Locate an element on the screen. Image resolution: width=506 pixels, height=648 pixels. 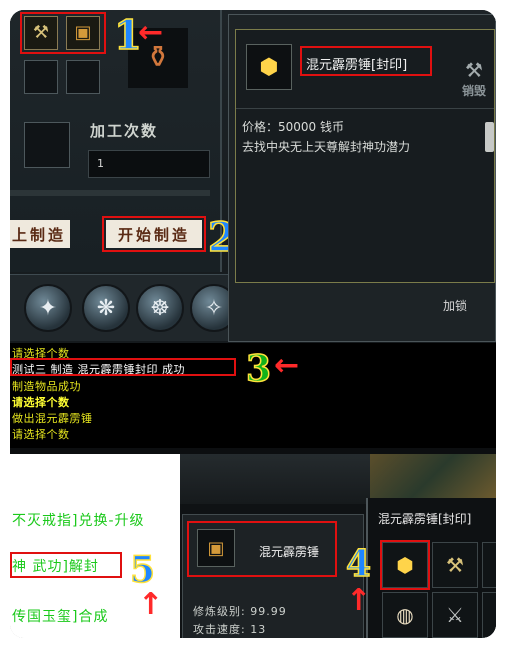
annotation-arrow-1: ← is located at coordinates (151, 32).